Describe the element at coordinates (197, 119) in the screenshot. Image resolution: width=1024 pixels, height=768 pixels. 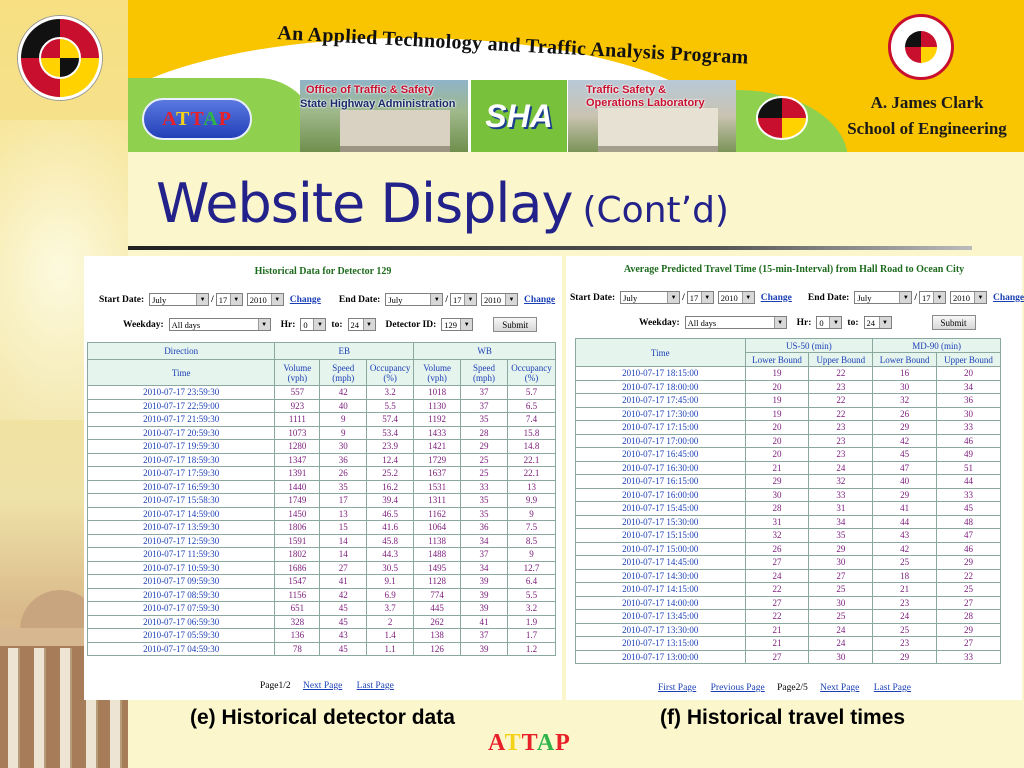
I see `attap-logo: ATTAP` at that location.